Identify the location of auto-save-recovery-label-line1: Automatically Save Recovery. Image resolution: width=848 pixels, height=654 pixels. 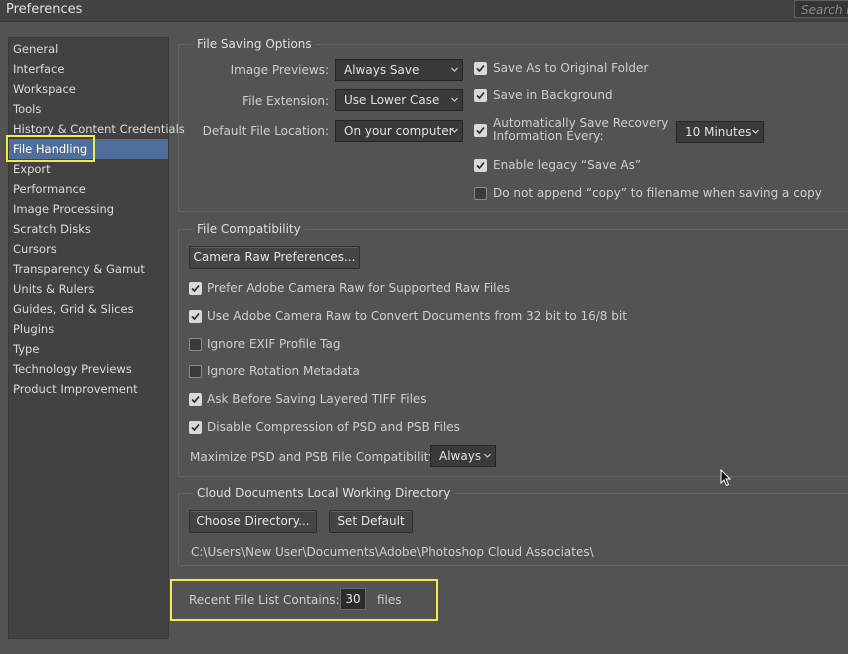
(581, 123).